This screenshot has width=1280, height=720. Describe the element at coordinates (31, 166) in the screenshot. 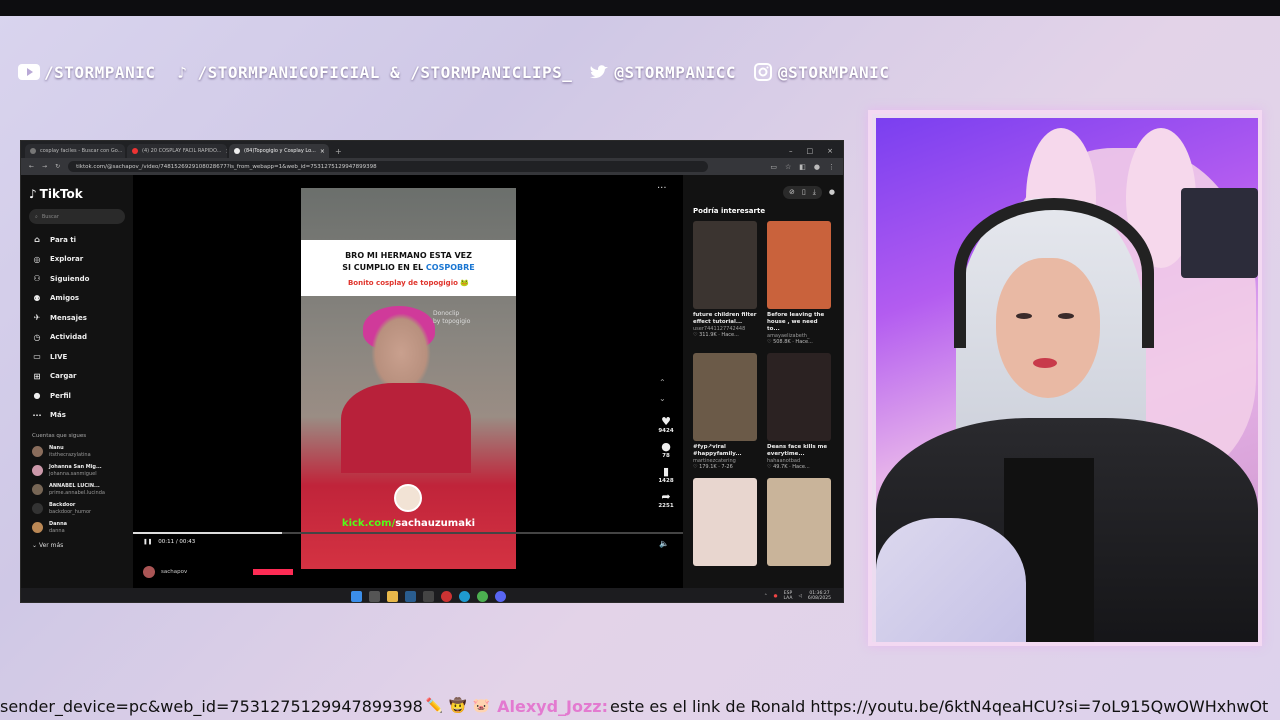

I see `back-icon: ←` at that location.